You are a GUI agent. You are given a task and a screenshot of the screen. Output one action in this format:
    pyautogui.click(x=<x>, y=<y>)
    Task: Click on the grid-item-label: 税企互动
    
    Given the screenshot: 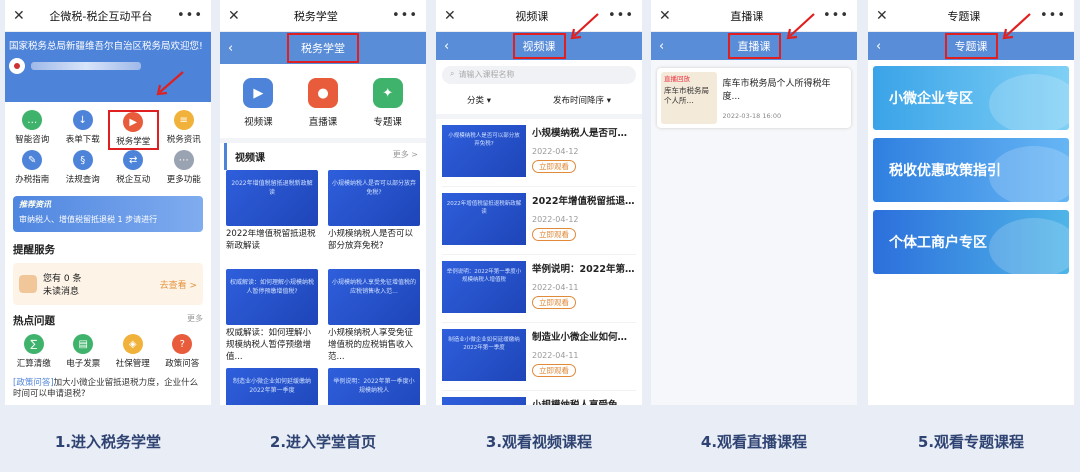 What is the action you would take?
    pyautogui.click(x=133, y=180)
    